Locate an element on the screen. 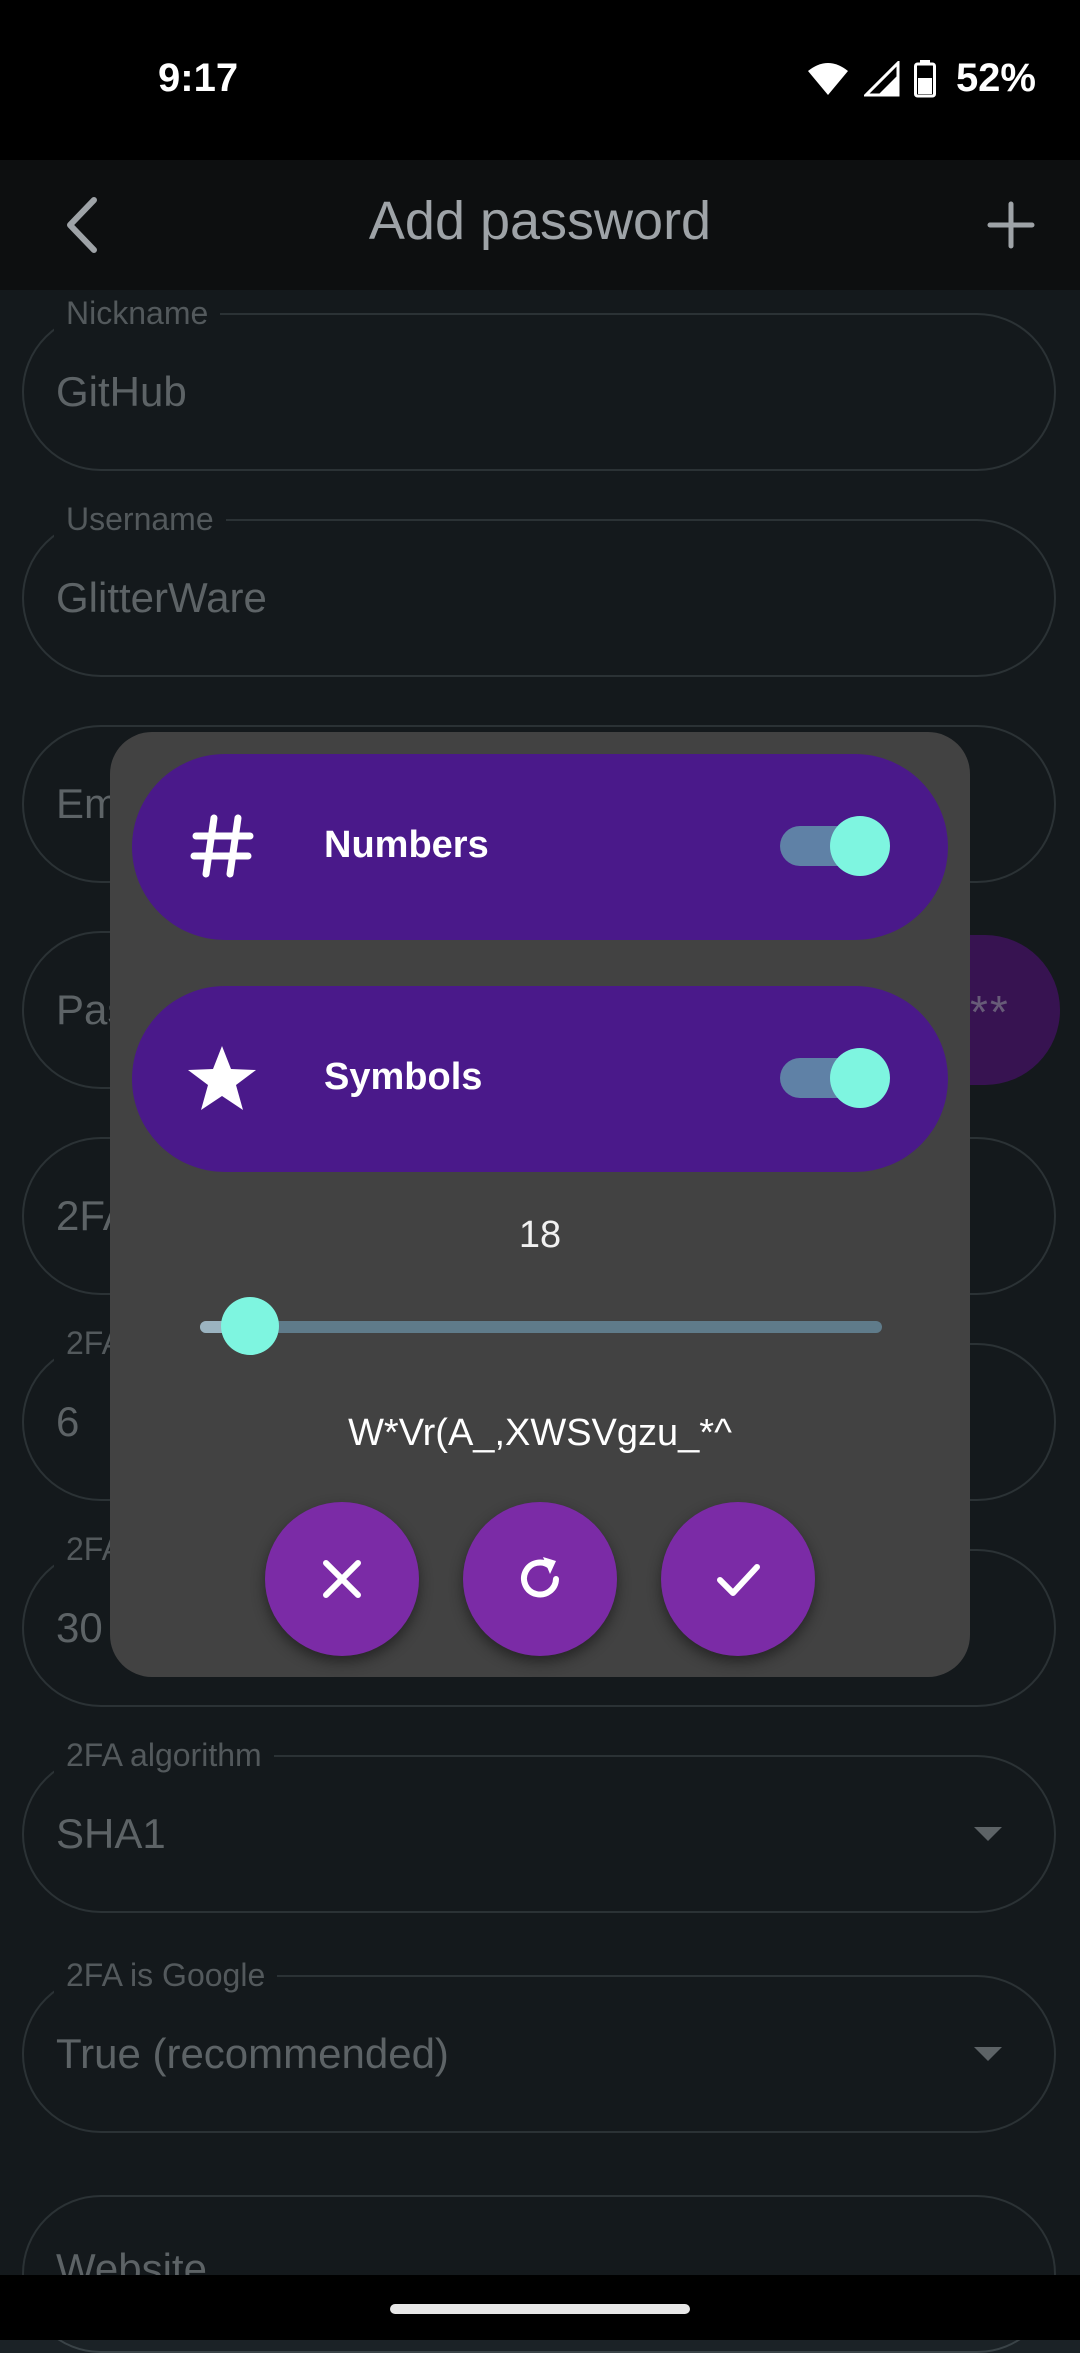  wifi-icon is located at coordinates (827, 78).